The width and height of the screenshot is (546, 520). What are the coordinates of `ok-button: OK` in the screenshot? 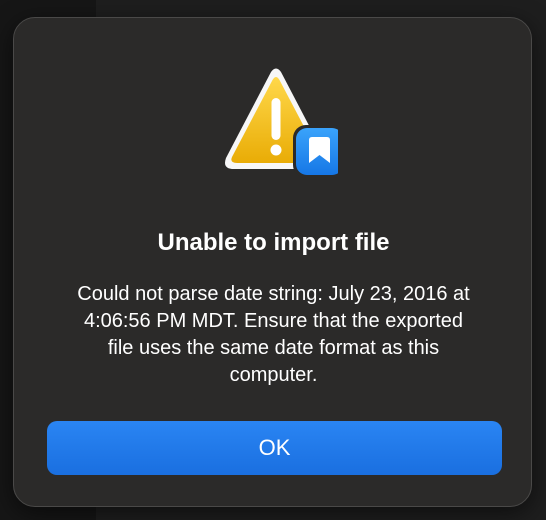 It's located at (274, 448).